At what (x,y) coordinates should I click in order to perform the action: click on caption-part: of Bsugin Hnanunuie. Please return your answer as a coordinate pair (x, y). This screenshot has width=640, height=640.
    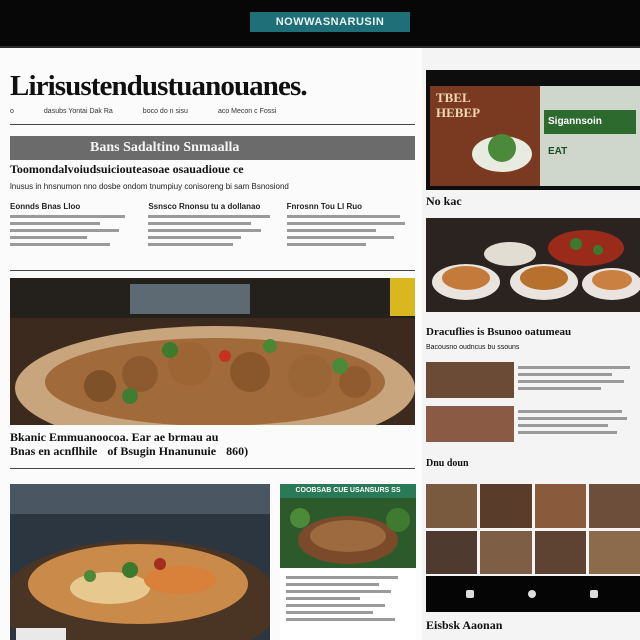
    Looking at the image, I should click on (162, 451).